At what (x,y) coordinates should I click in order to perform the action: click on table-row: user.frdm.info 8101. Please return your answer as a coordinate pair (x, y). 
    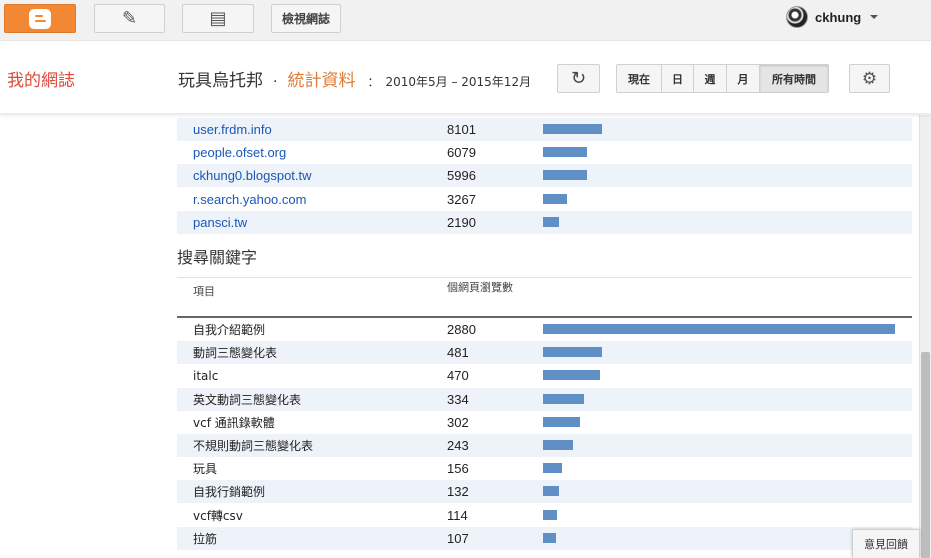
    Looking at the image, I should click on (544, 129).